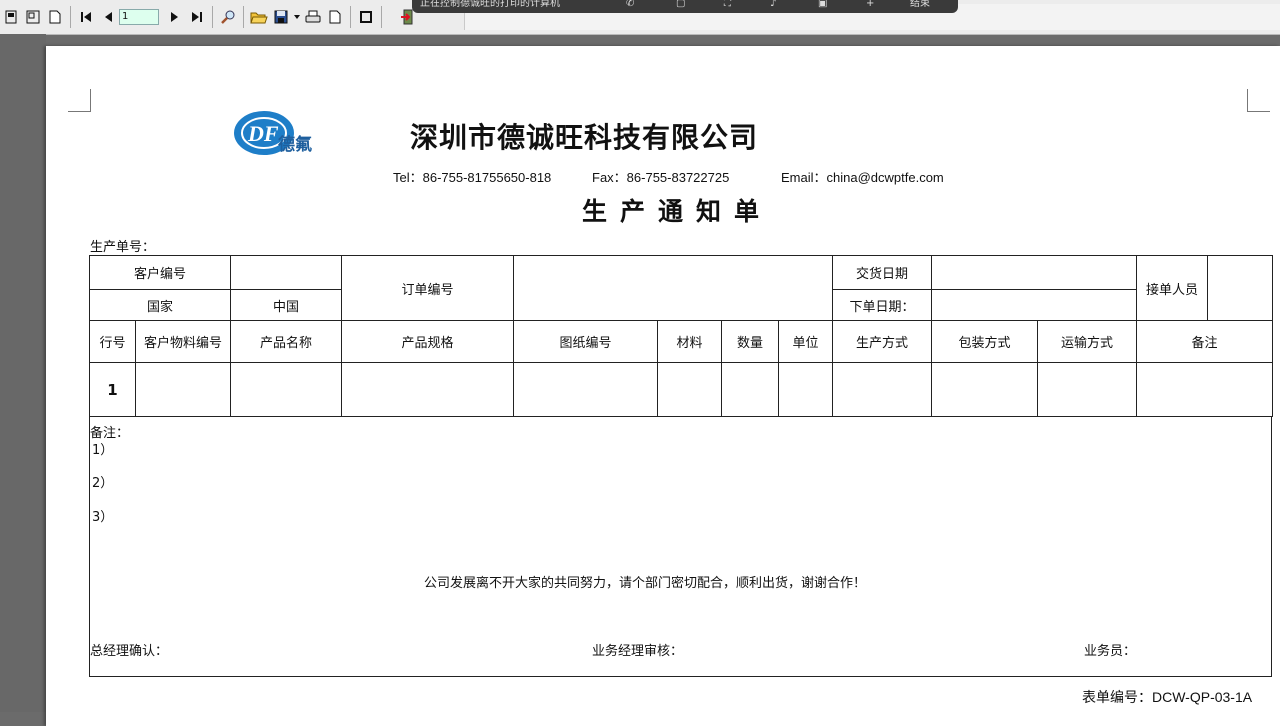 This screenshot has height=726, width=1280. What do you see at coordinates (259, 17) in the screenshot?
I see `open-folder-icon` at bounding box center [259, 17].